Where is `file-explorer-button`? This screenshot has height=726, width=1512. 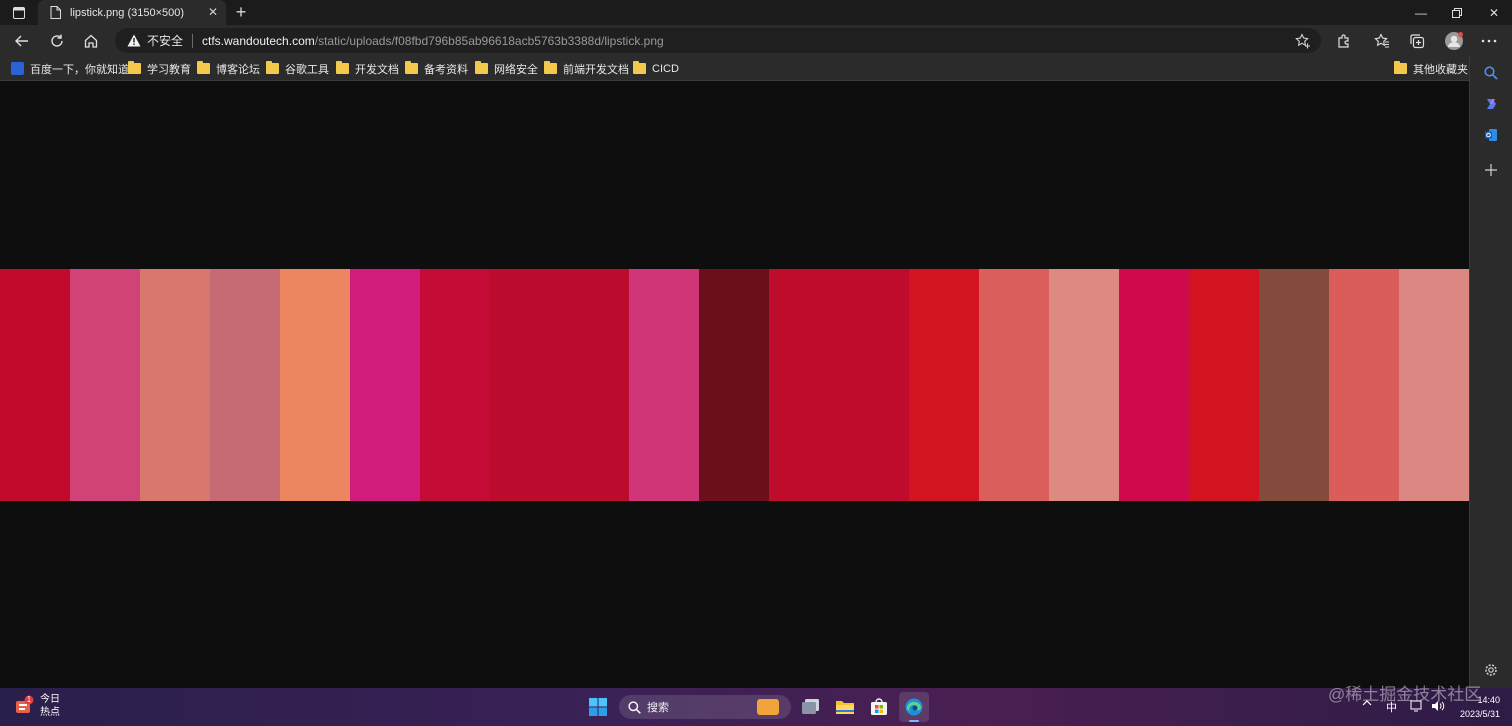 file-explorer-button is located at coordinates (845, 707).